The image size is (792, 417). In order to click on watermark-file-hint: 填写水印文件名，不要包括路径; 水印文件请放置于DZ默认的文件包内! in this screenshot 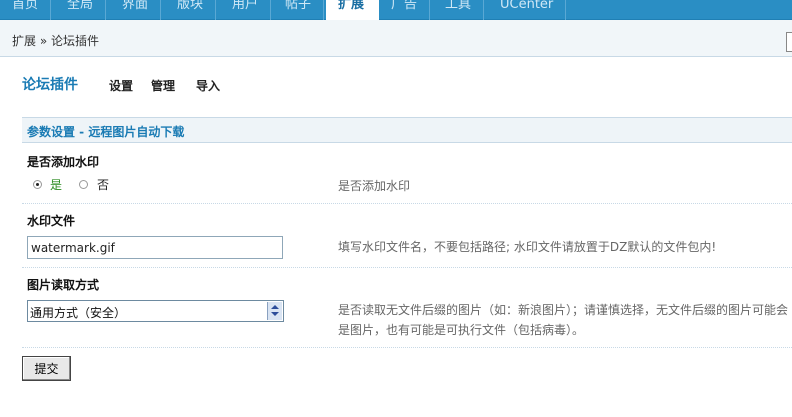, I will do `click(527, 247)`.